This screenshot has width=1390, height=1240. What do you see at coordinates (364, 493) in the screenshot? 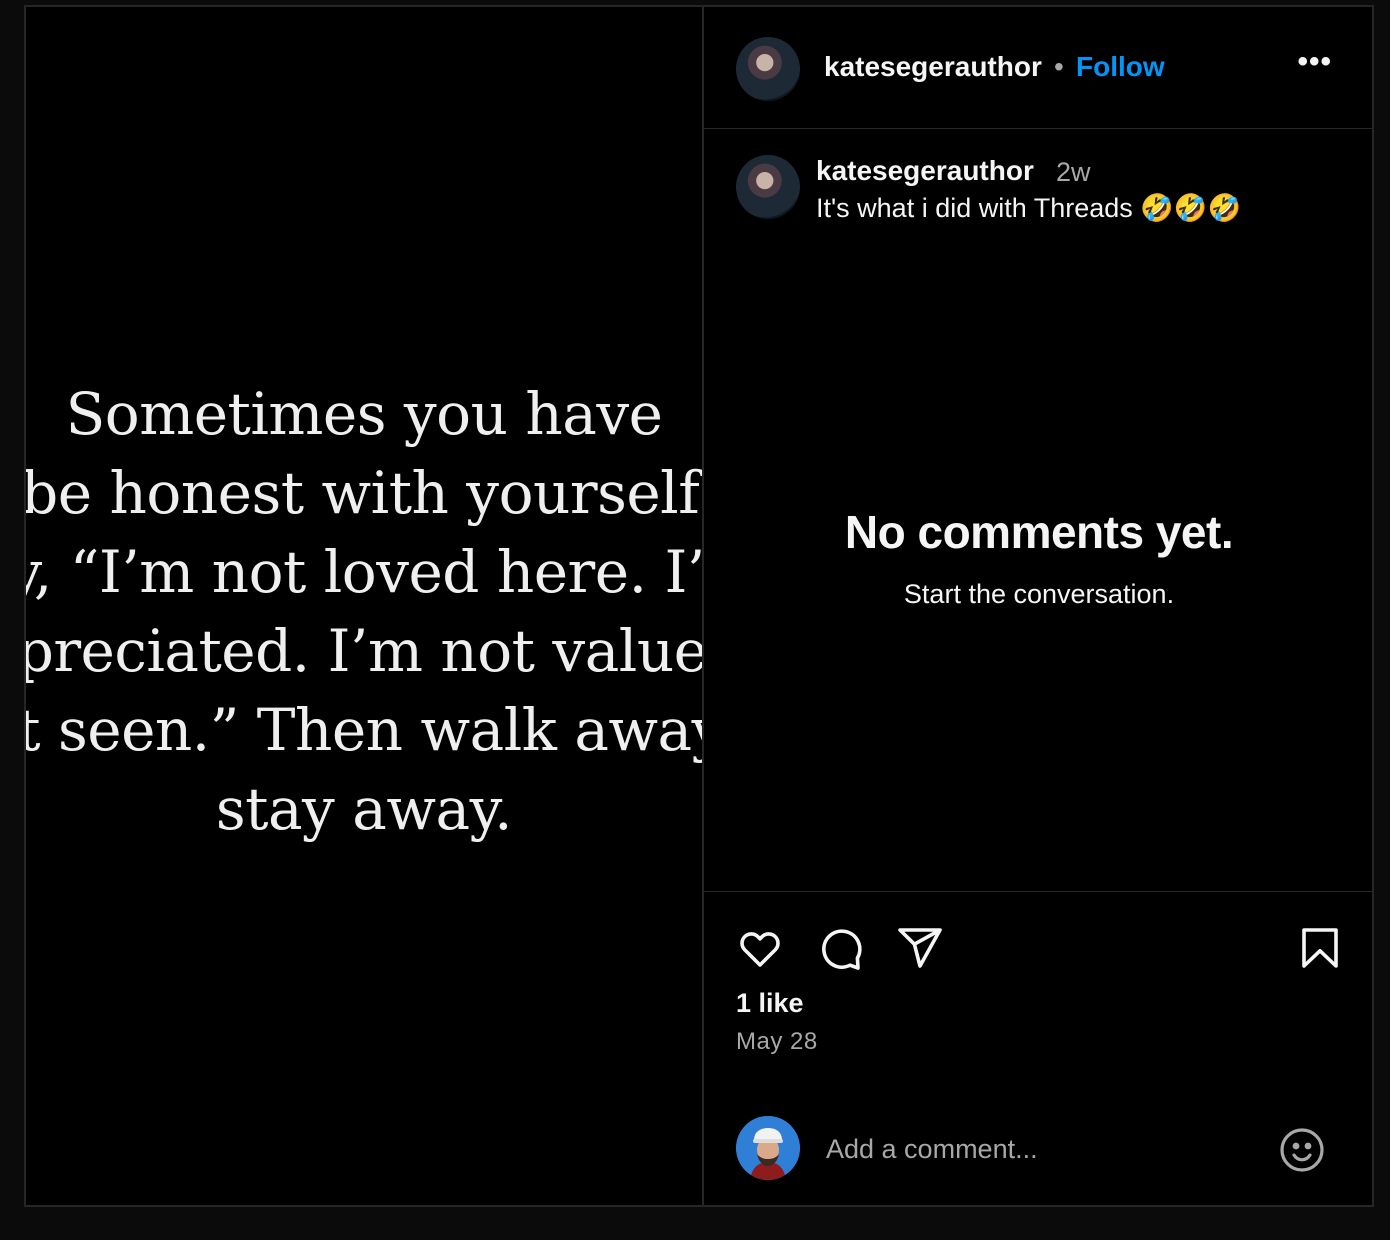
I see `quote-line: to be honest with yourself and` at bounding box center [364, 493].